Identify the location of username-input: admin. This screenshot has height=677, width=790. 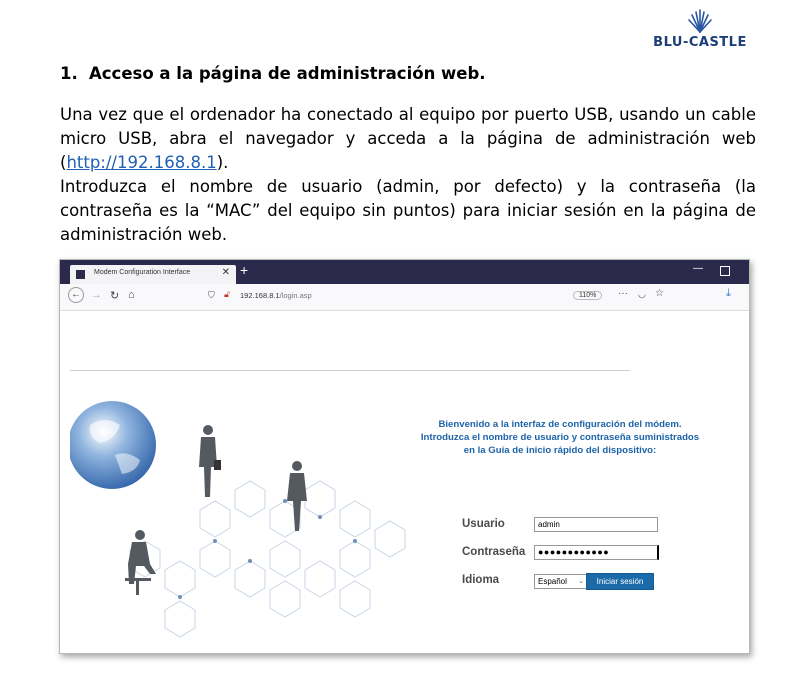
(596, 524).